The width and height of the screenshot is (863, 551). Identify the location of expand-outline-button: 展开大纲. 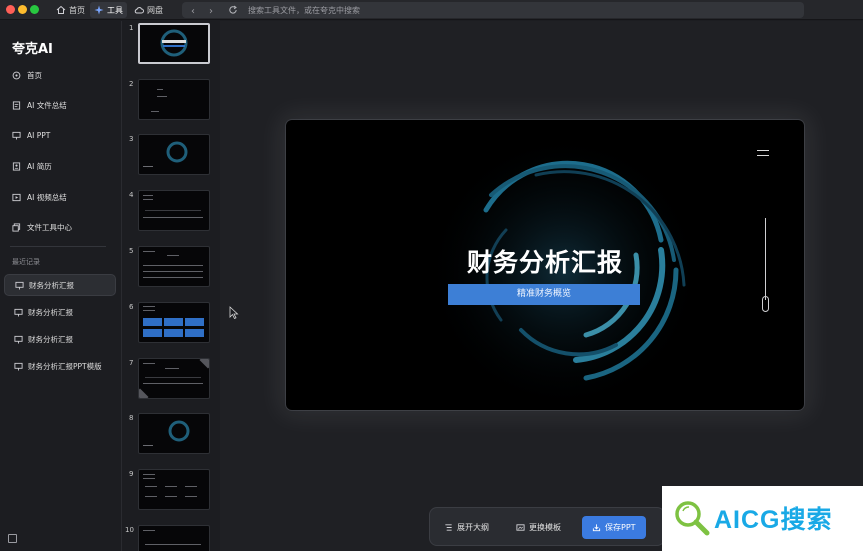
(466, 527).